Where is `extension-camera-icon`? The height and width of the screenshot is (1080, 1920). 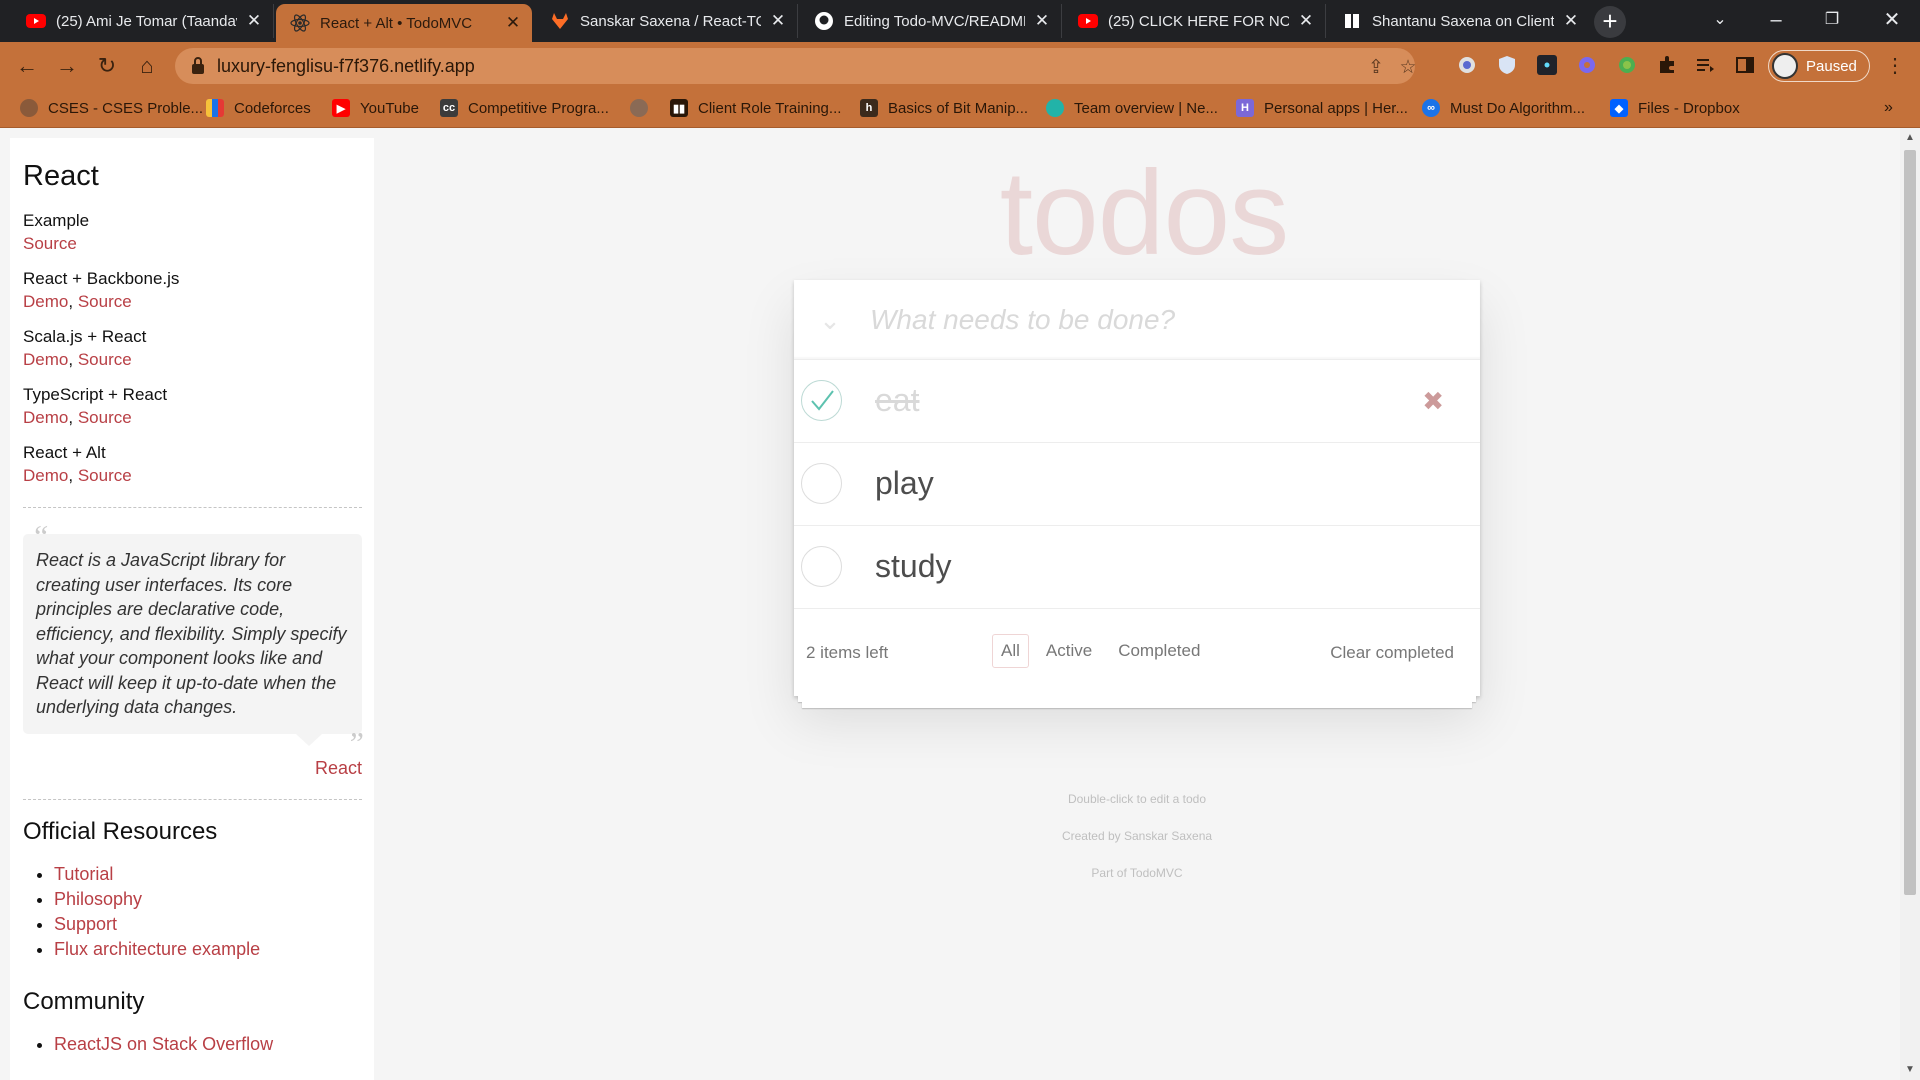
extension-camera-icon is located at coordinates (1467, 65).